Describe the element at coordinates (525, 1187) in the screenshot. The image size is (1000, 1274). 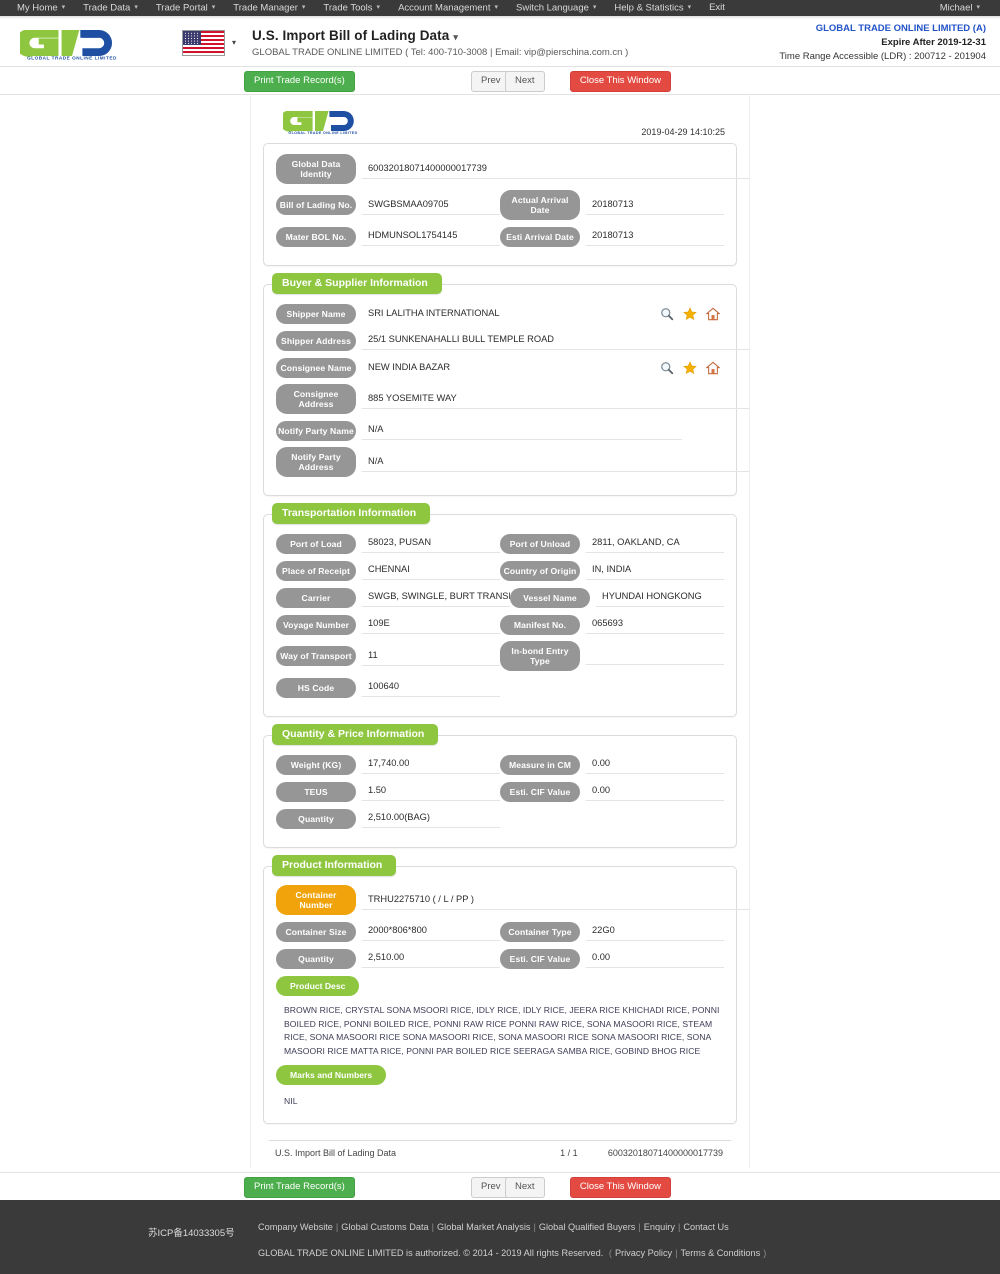
I see `next-button-bottom: Next` at that location.